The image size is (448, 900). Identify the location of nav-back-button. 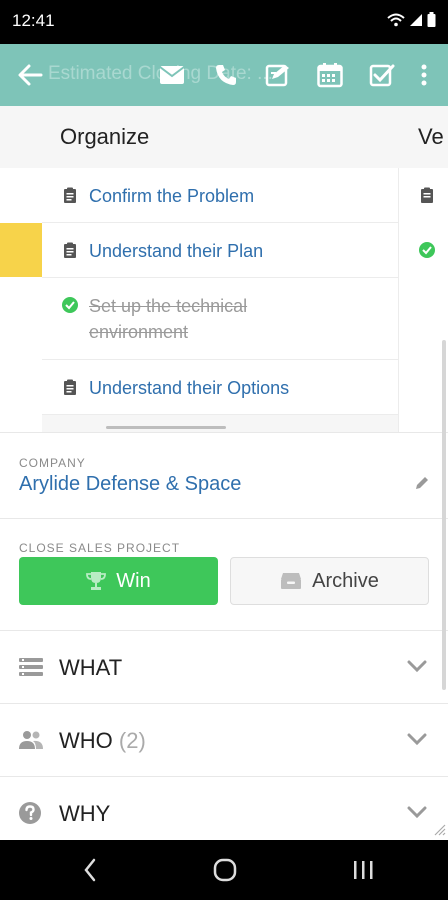
(90, 870).